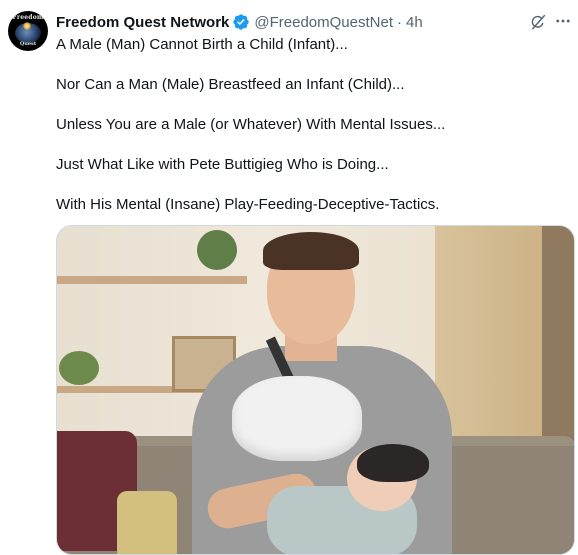 The width and height of the screenshot is (578, 555). Describe the element at coordinates (147, 522) in the screenshot. I see `image-pillow` at that location.